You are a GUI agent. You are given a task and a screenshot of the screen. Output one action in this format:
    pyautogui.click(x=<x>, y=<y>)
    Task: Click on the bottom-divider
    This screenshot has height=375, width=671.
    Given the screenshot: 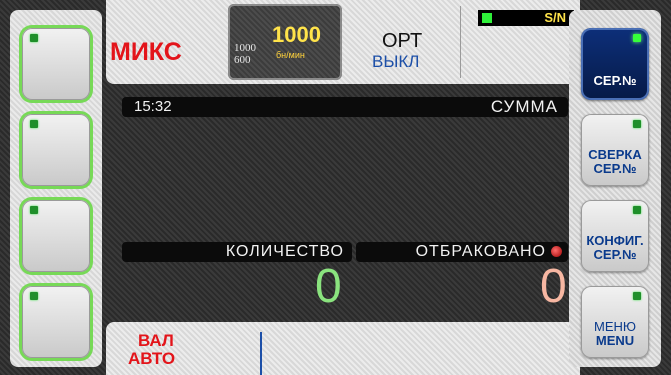 What is the action you would take?
    pyautogui.click(x=261, y=353)
    